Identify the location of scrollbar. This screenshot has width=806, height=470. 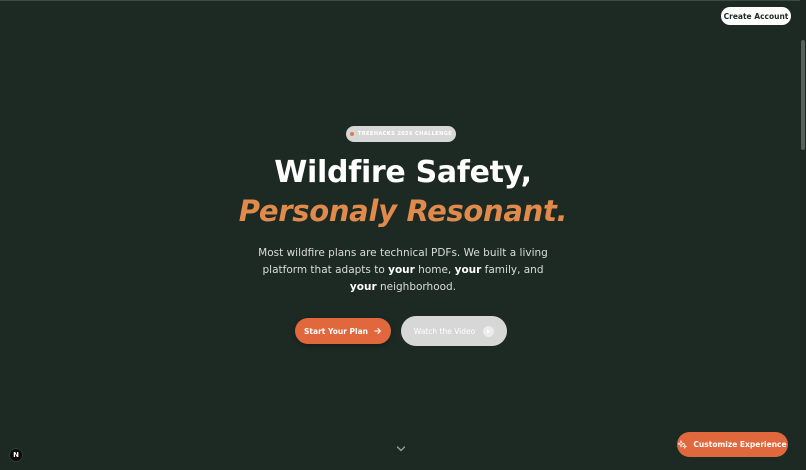
(803, 235).